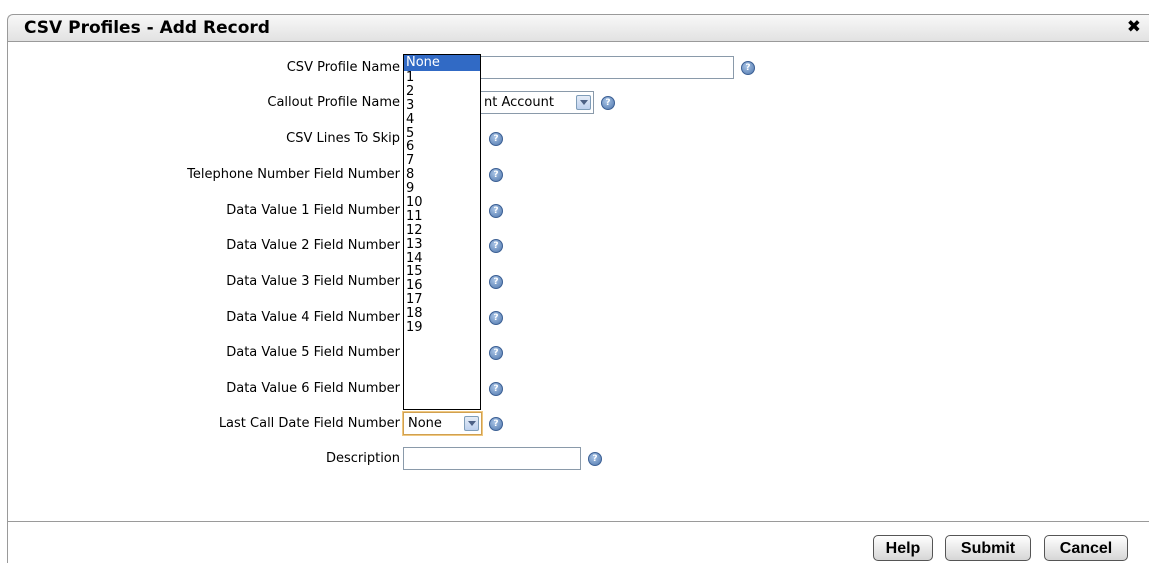 This screenshot has width=1149, height=563. Describe the element at coordinates (578, 246) in the screenshot. I see `row-data-value-2: Data Value 2 Field Number ?` at that location.